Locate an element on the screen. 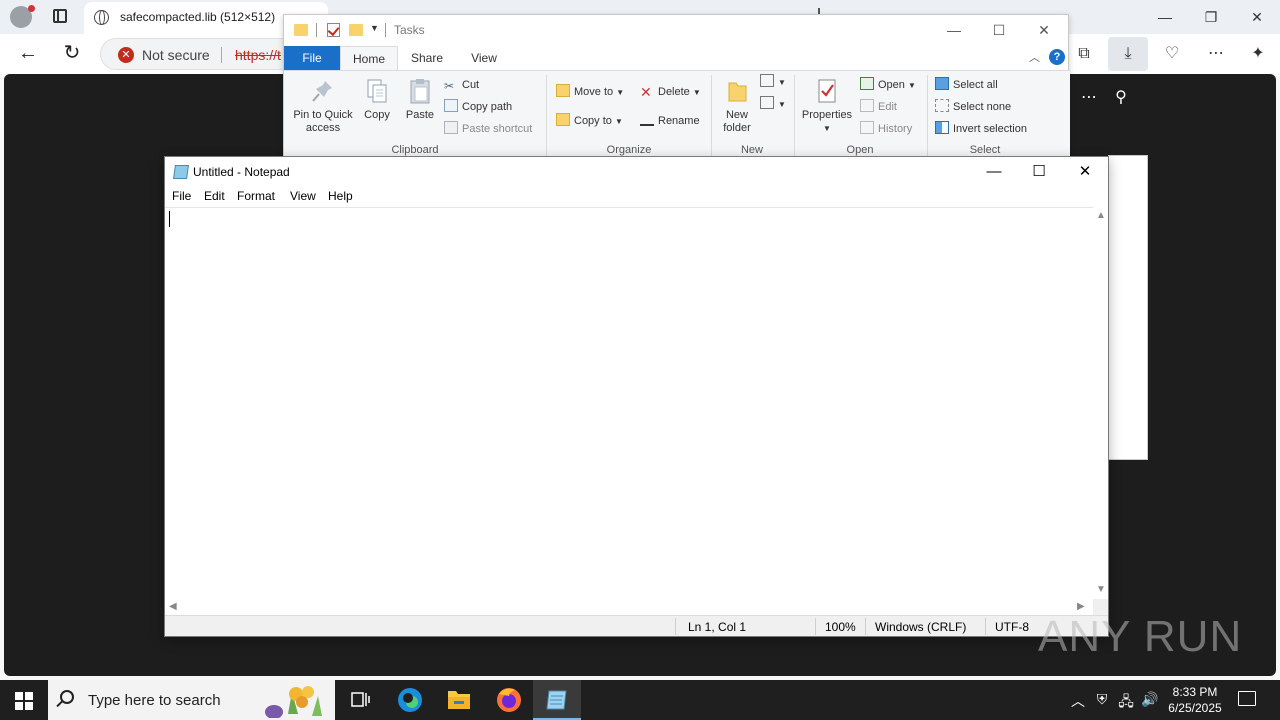 The height and width of the screenshot is (720, 1280). pin-label: Pin to Quick access is located at coordinates (323, 121).